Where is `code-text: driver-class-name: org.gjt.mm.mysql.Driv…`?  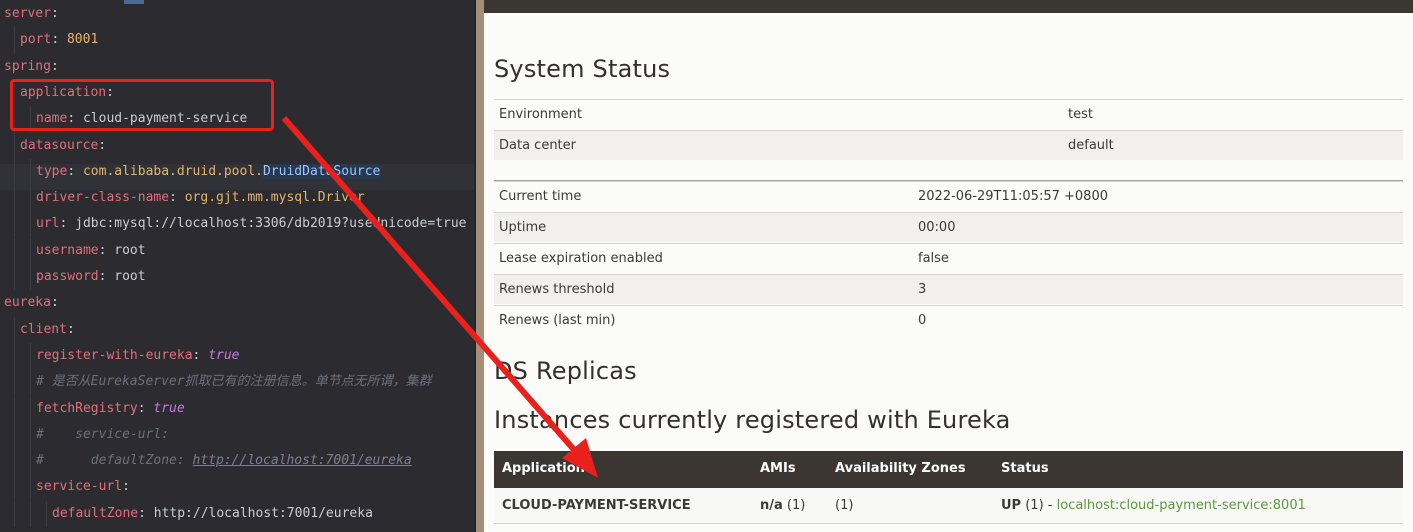
code-text: driver-class-name: org.gjt.mm.mysql.Driv… is located at coordinates (200, 198).